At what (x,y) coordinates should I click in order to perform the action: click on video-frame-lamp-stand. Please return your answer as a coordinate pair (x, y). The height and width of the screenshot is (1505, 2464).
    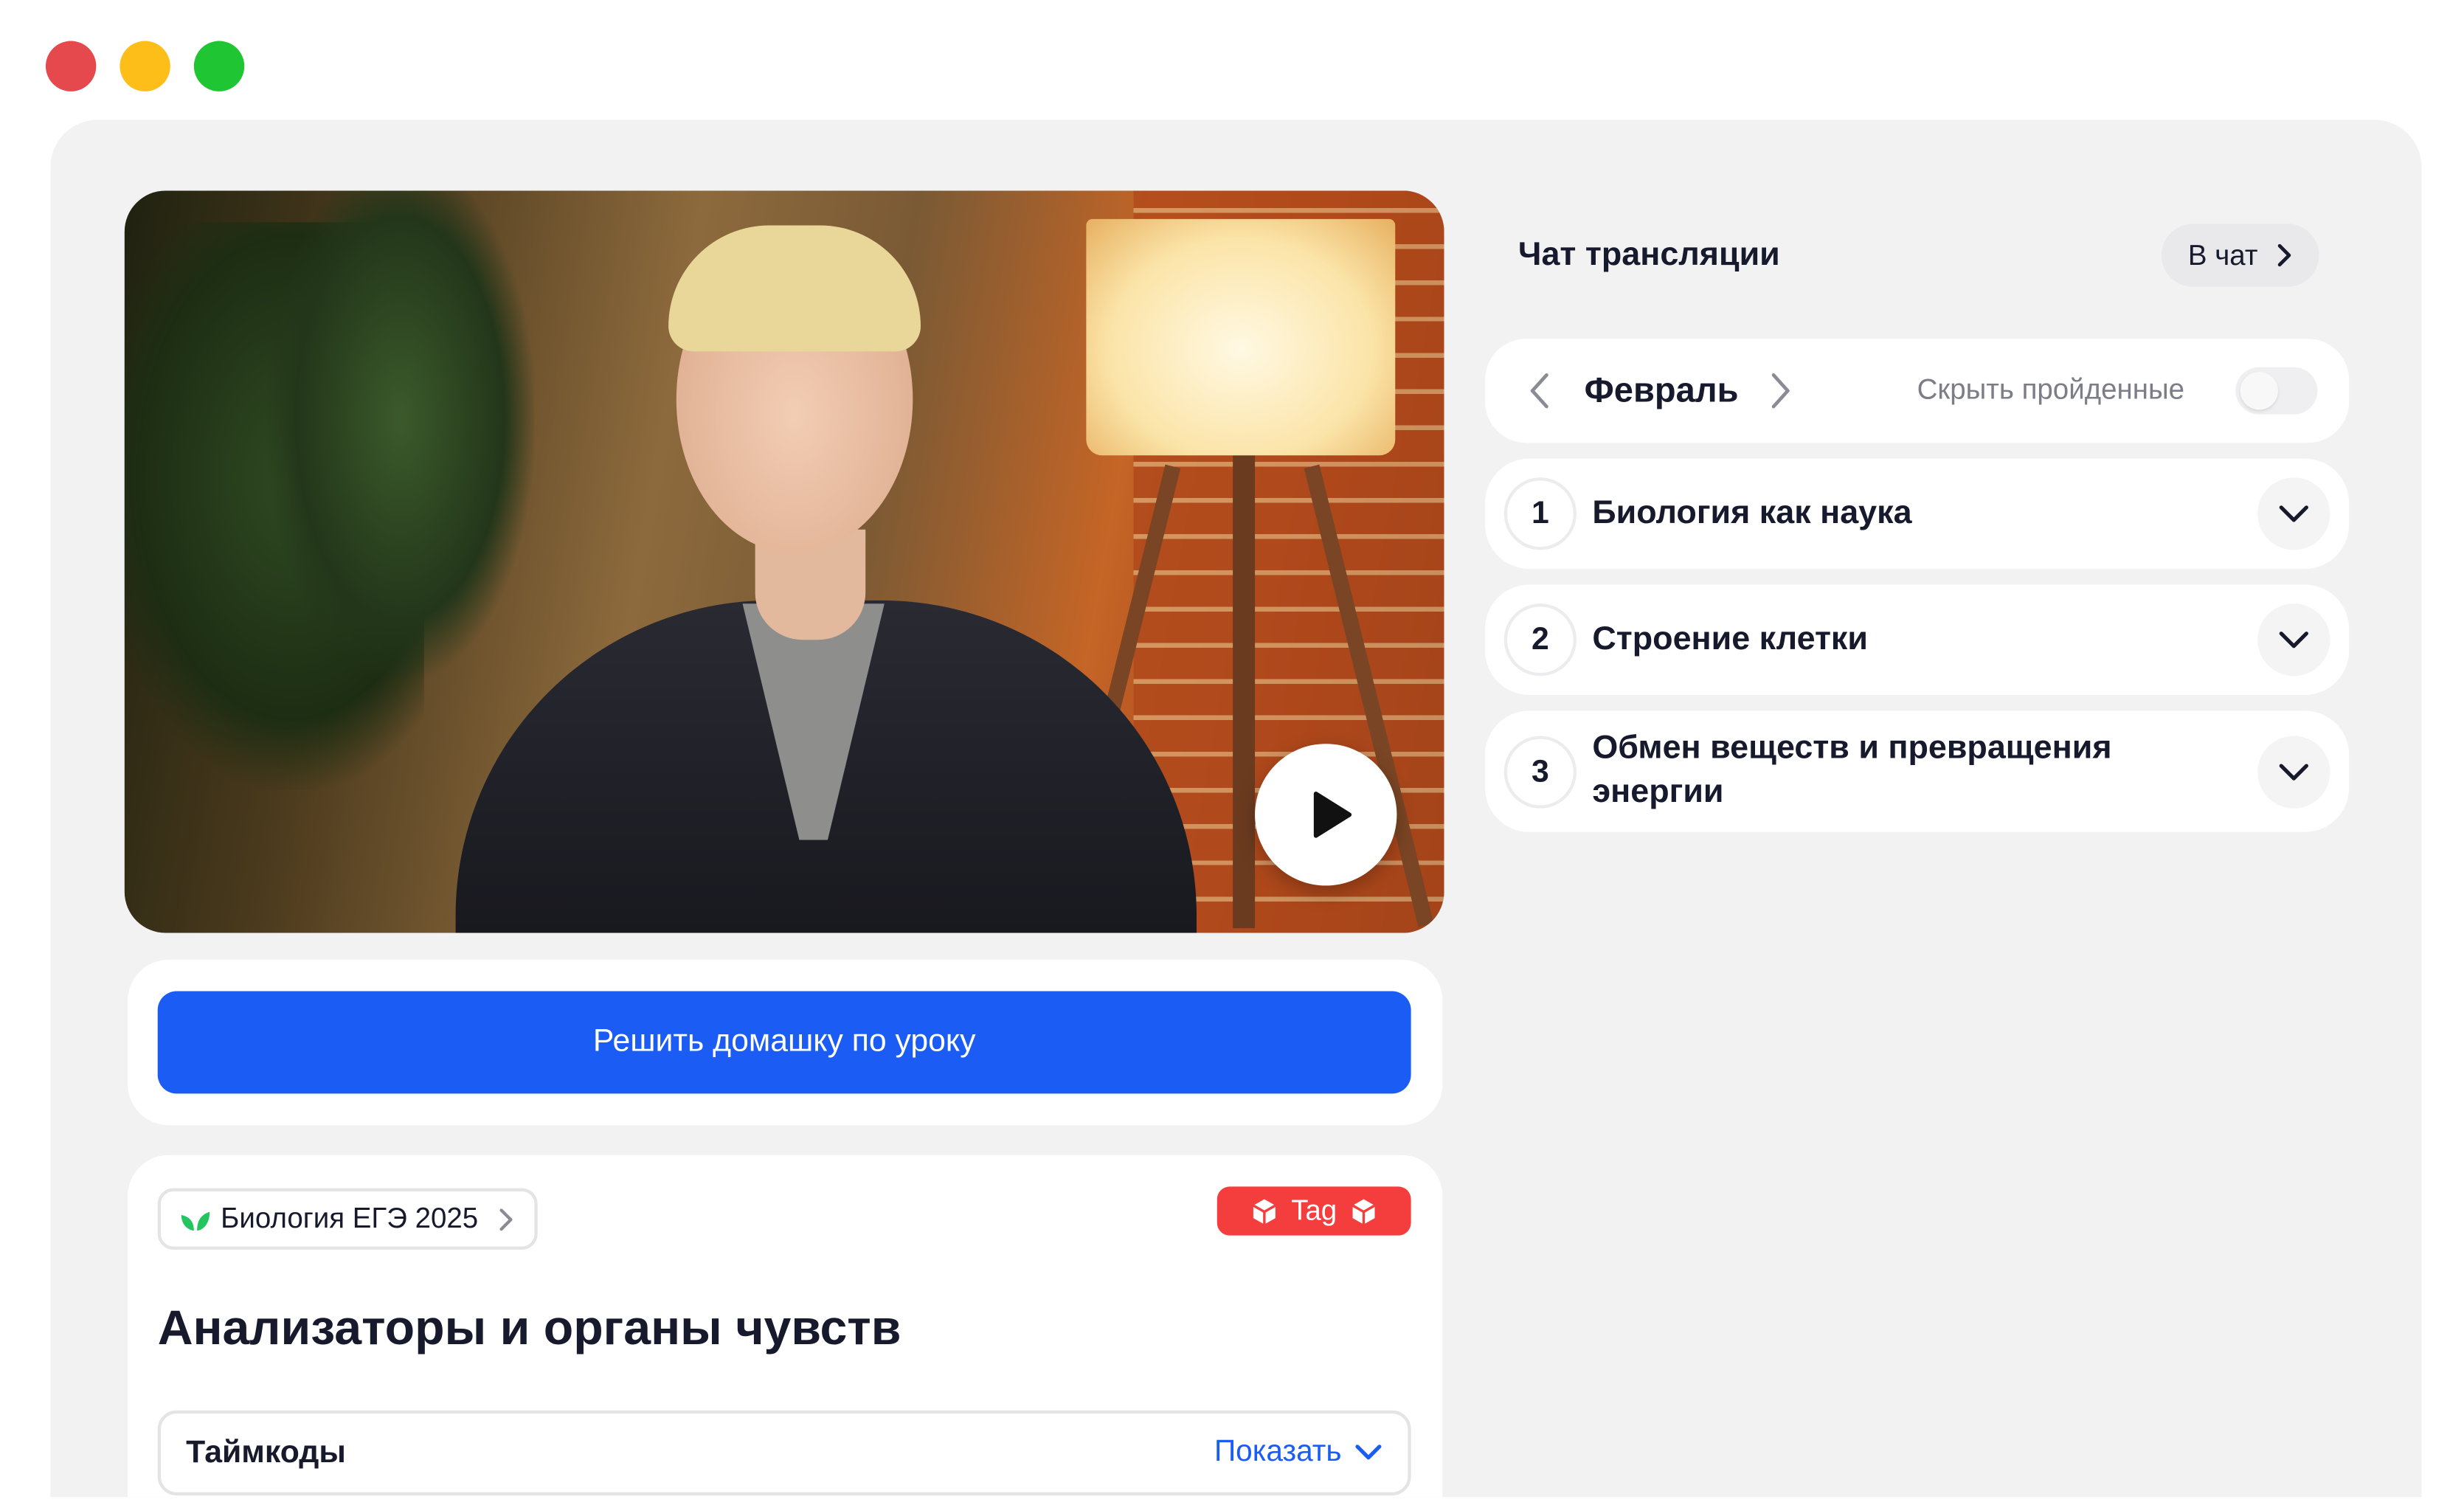
    Looking at the image, I should click on (1244, 692).